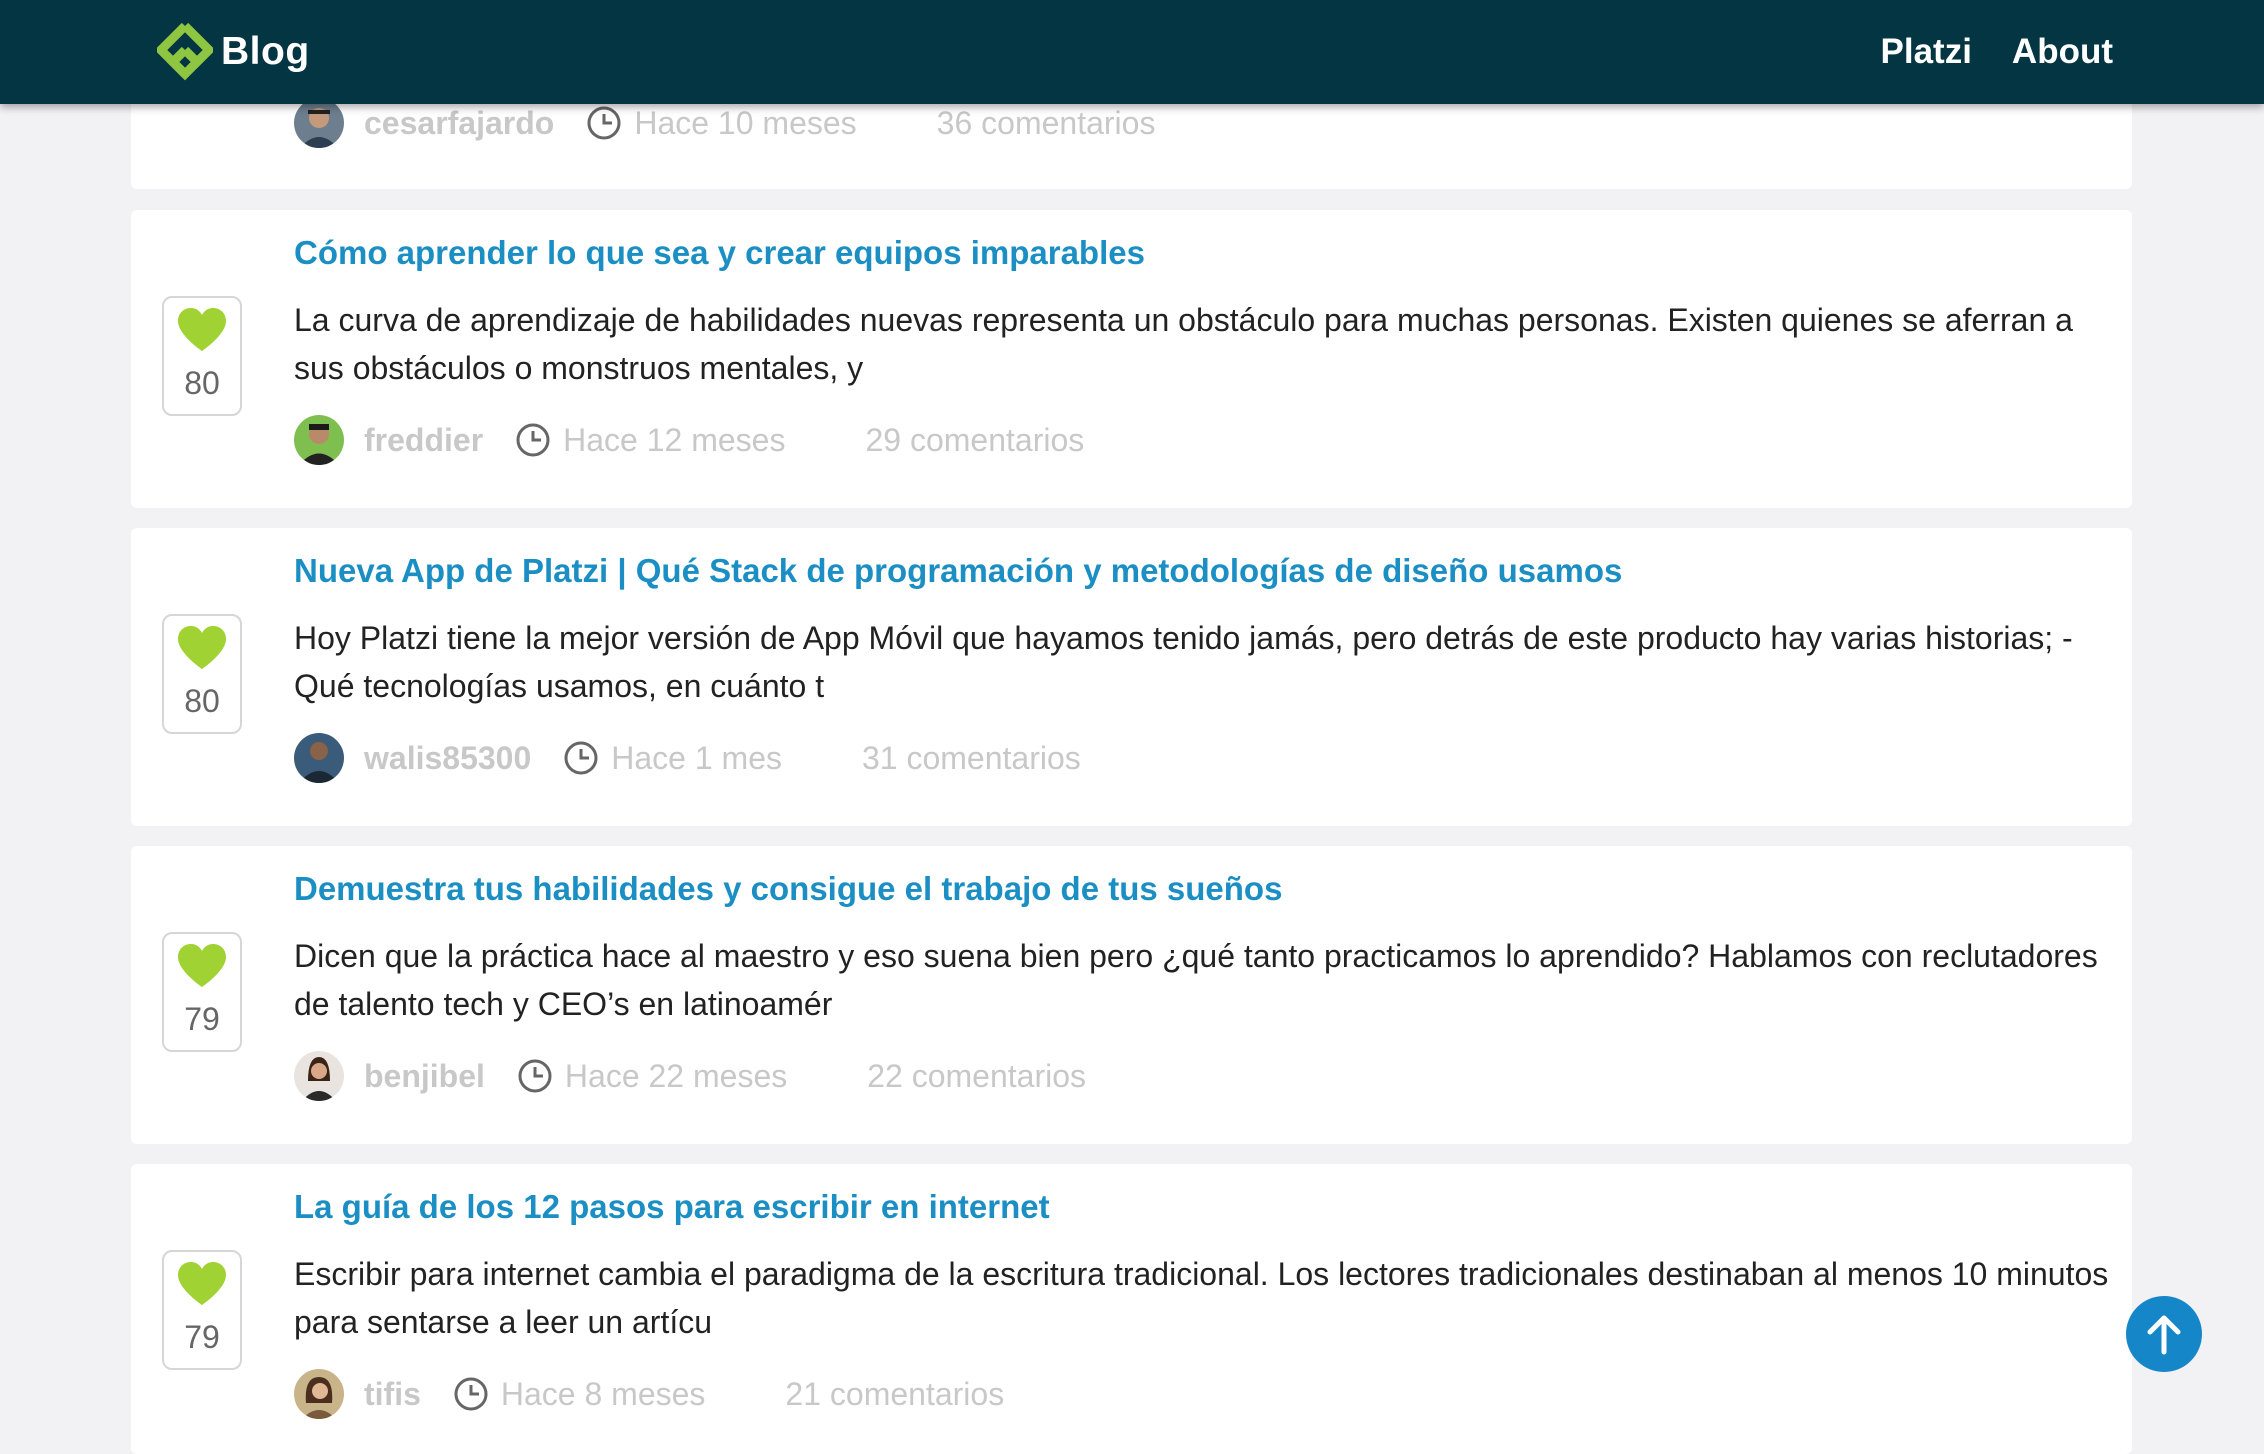 Image resolution: width=2264 pixels, height=1454 pixels. What do you see at coordinates (603, 1393) in the screenshot?
I see `post-time: Hace 8 meses` at bounding box center [603, 1393].